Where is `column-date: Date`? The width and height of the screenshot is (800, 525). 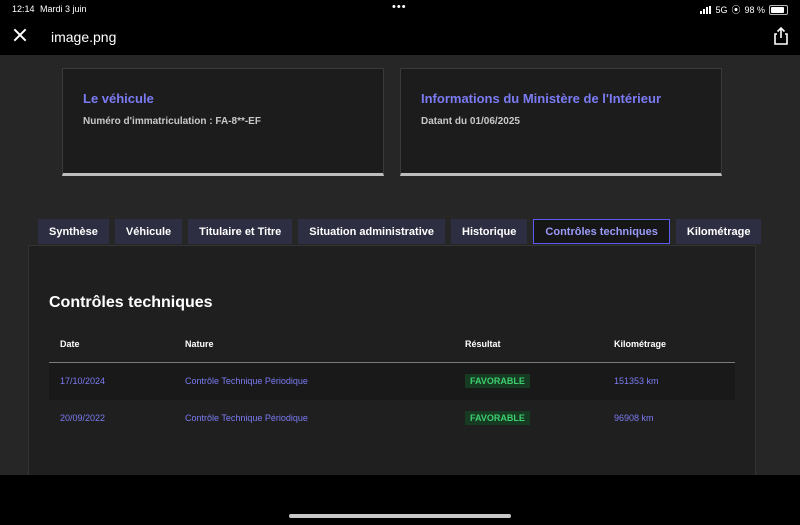
column-date: Date is located at coordinates (70, 344).